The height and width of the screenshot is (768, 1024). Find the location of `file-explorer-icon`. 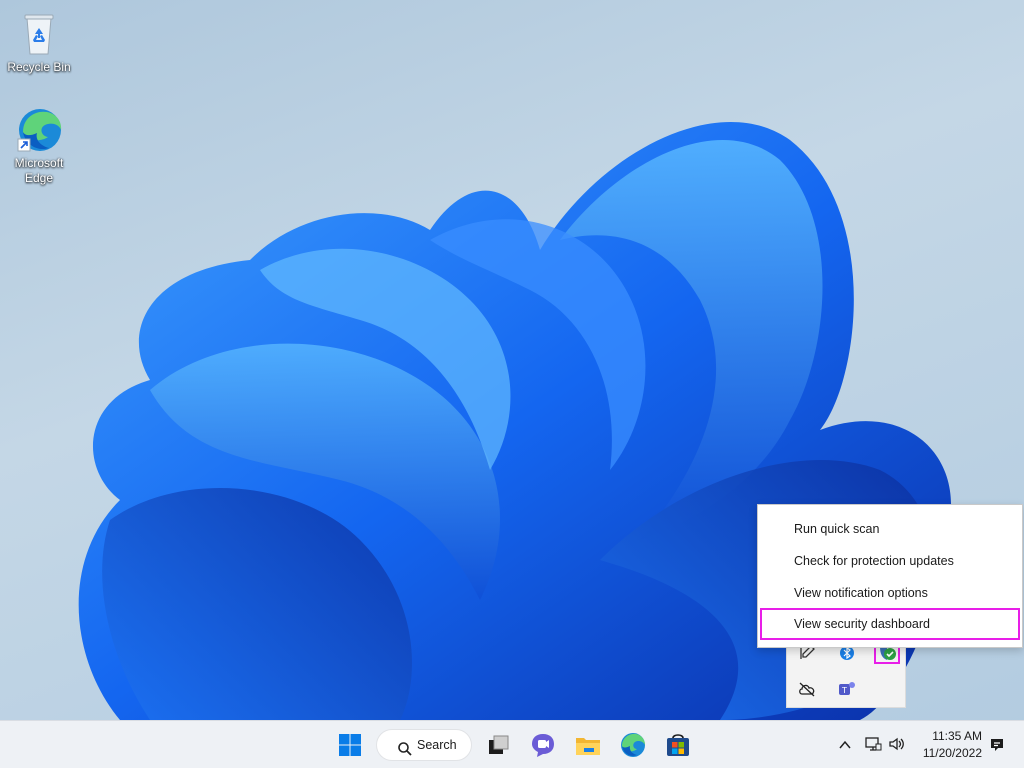

file-explorer-icon is located at coordinates (588, 745).